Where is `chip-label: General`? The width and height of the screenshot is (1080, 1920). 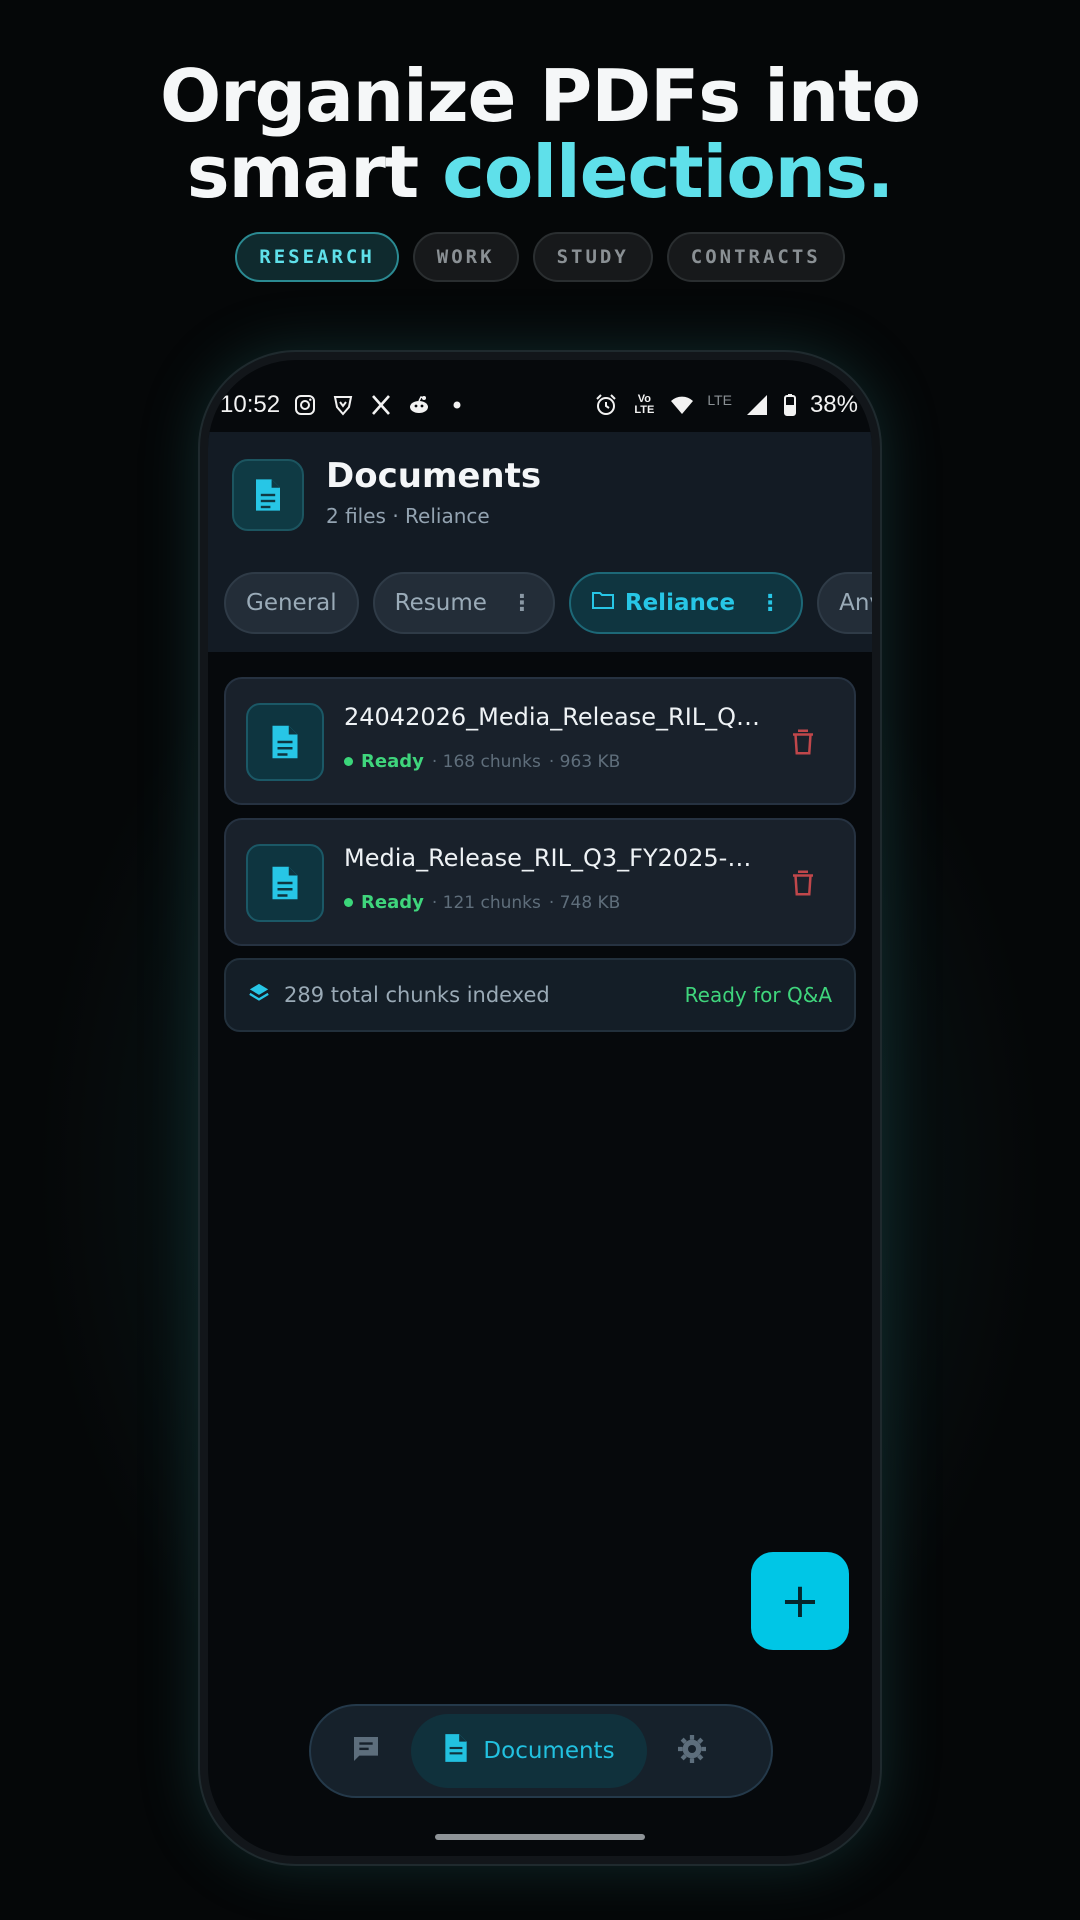
chip-label: General is located at coordinates (291, 603).